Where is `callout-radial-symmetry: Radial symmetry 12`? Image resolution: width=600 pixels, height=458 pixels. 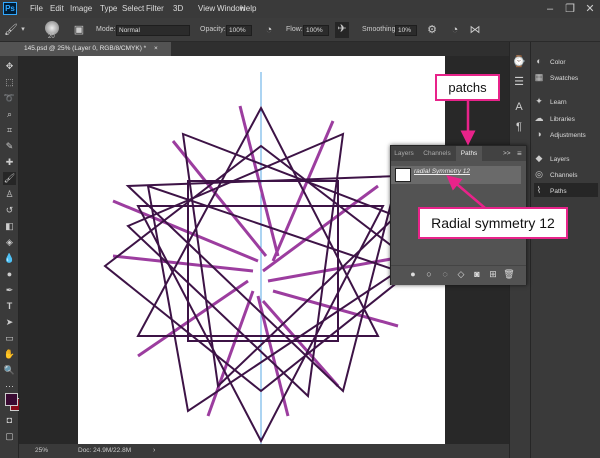
callout-radial-symmetry: Radial symmetry 12 is located at coordinates (493, 223).